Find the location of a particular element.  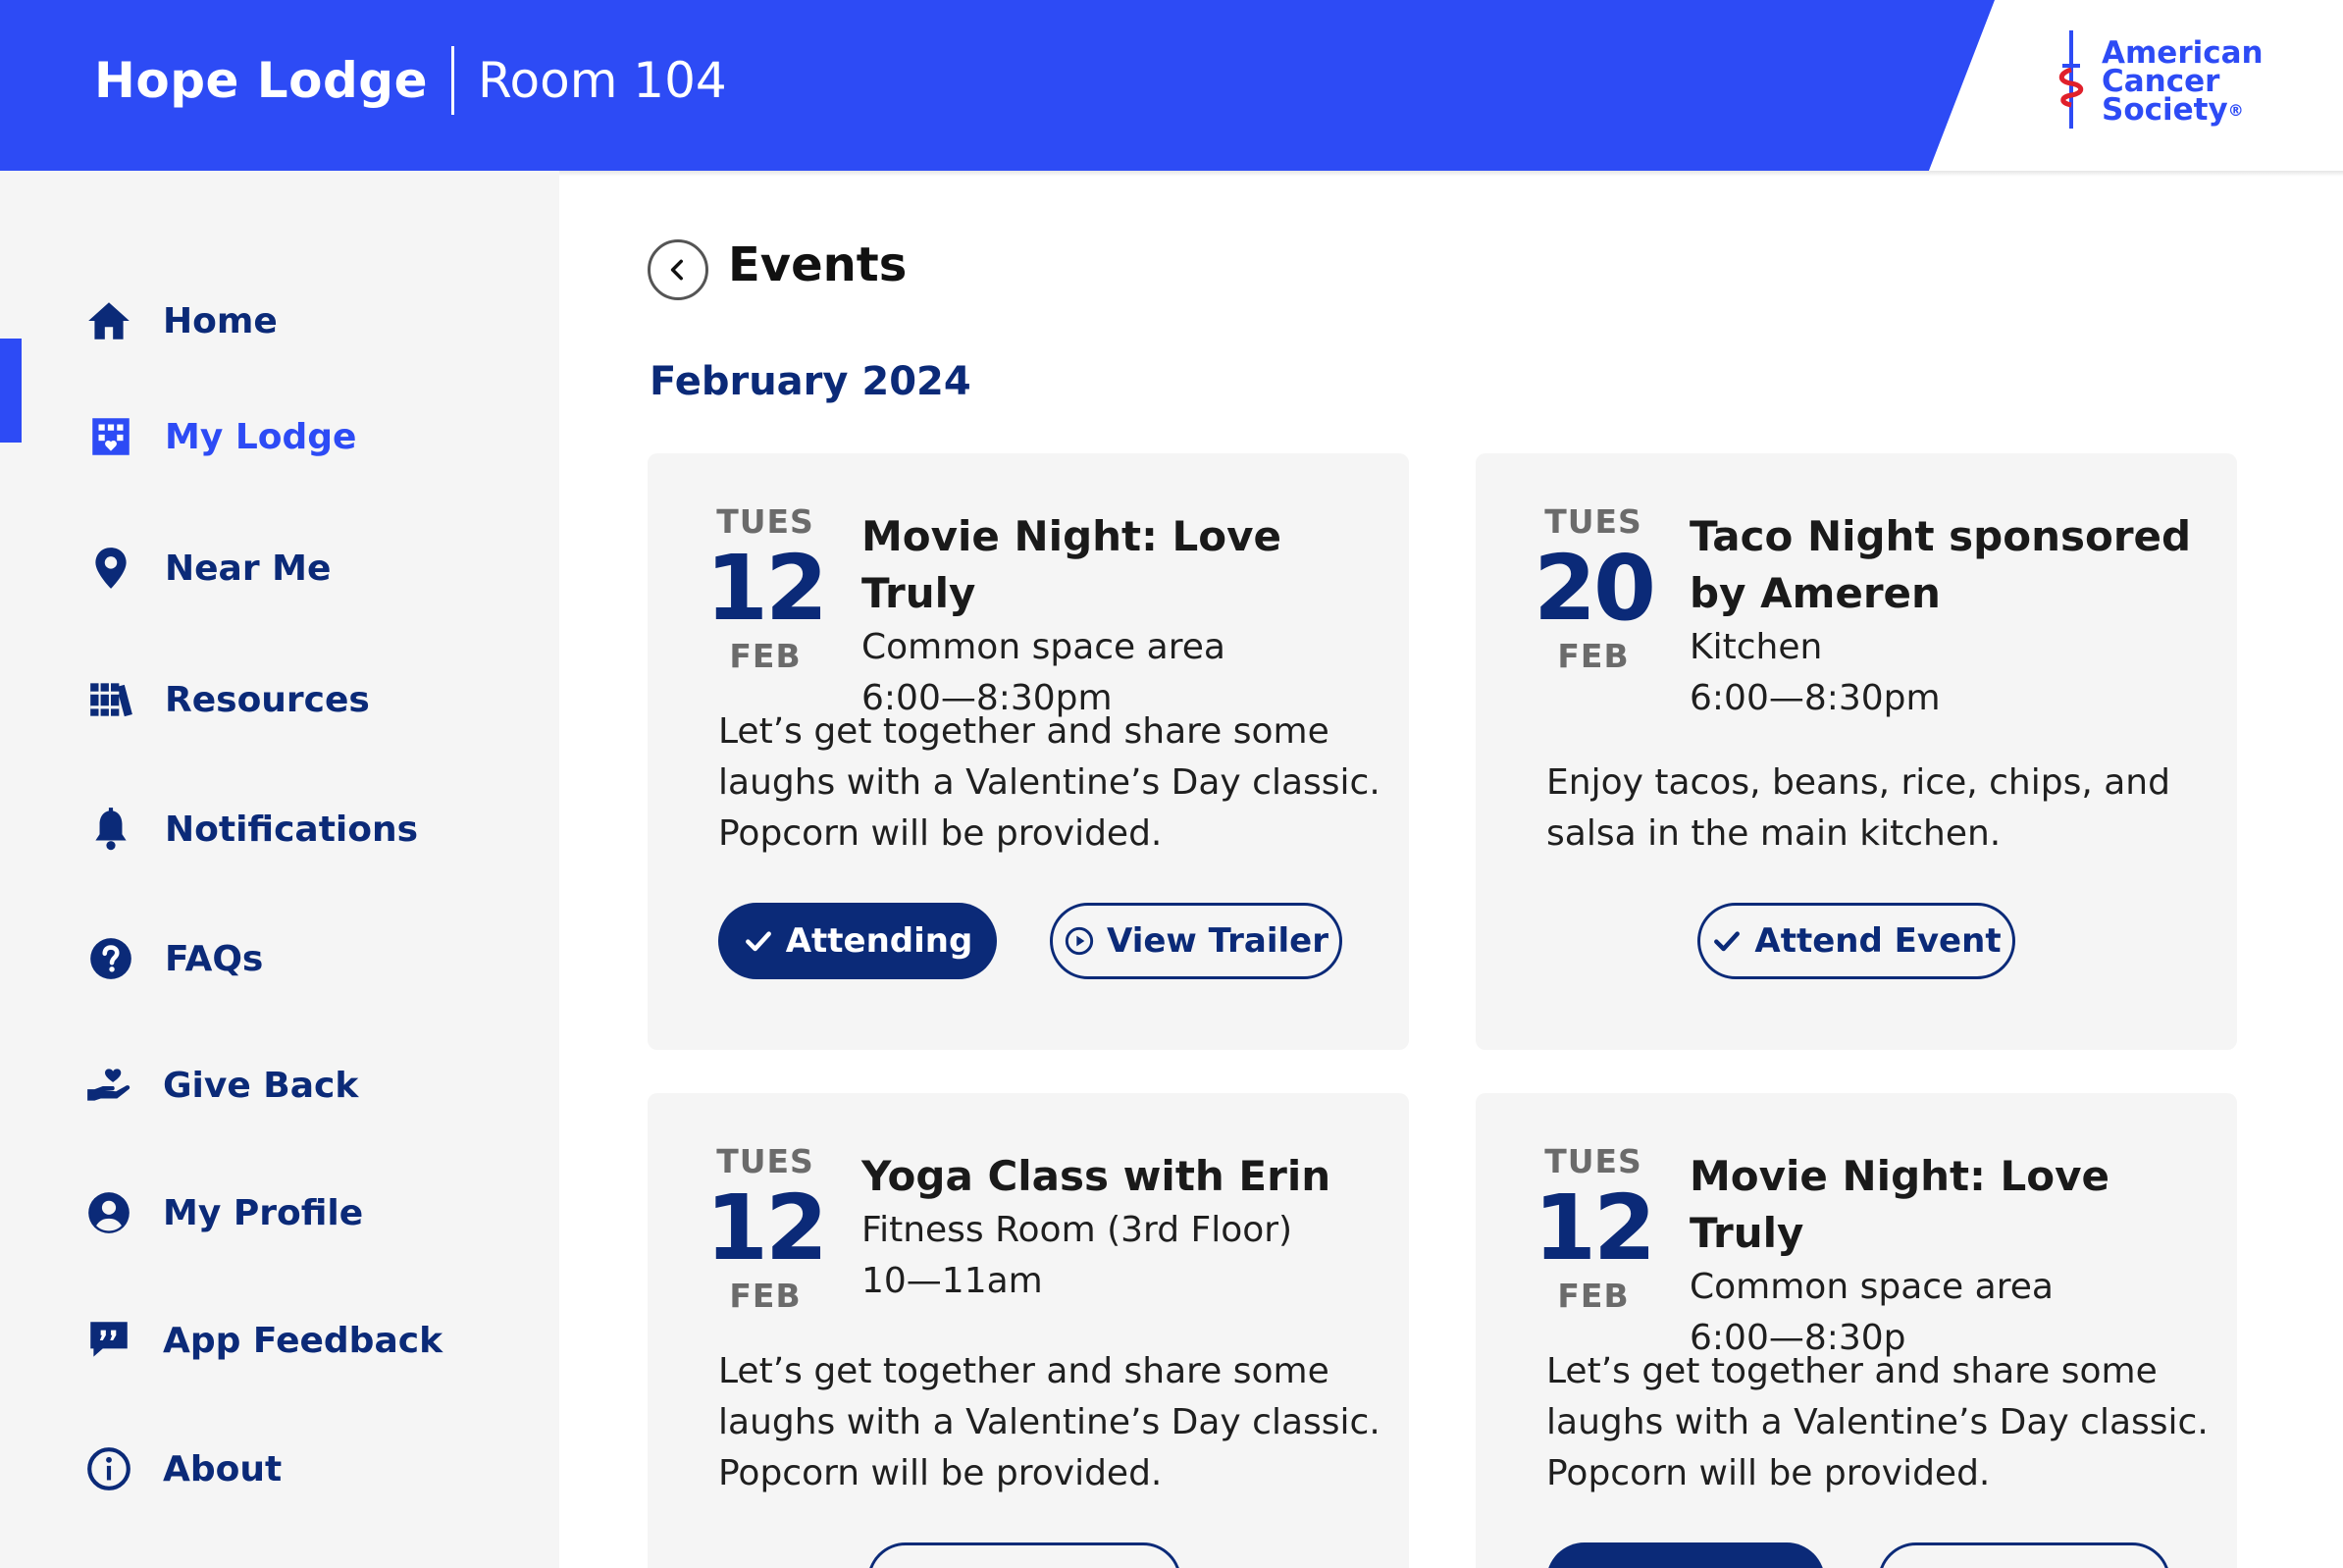

user-circle-icon is located at coordinates (109, 1212).